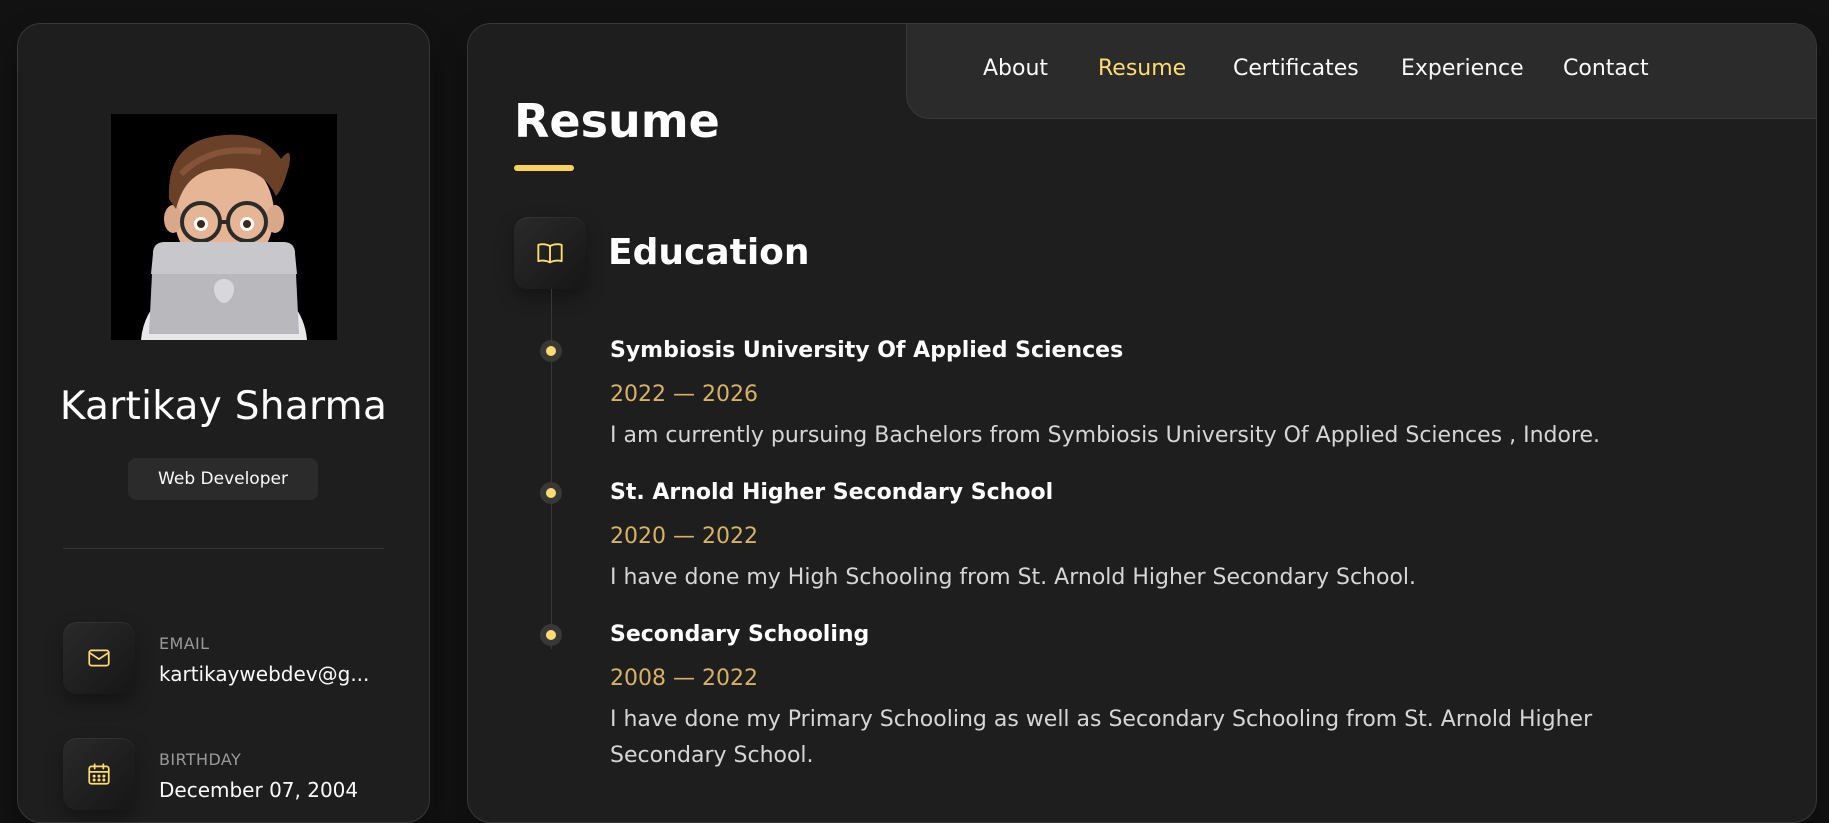  I want to click on timeline-item-title: Secondary Schooling, so click(740, 634).